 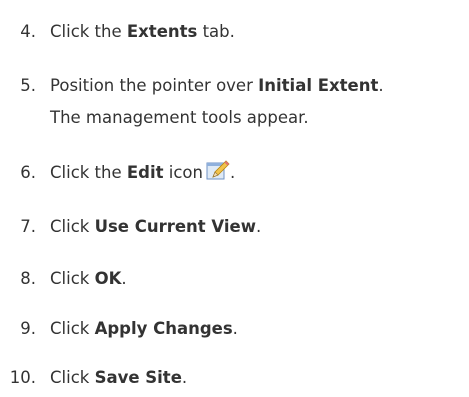 I want to click on step-number: 4., so click(x=28, y=31).